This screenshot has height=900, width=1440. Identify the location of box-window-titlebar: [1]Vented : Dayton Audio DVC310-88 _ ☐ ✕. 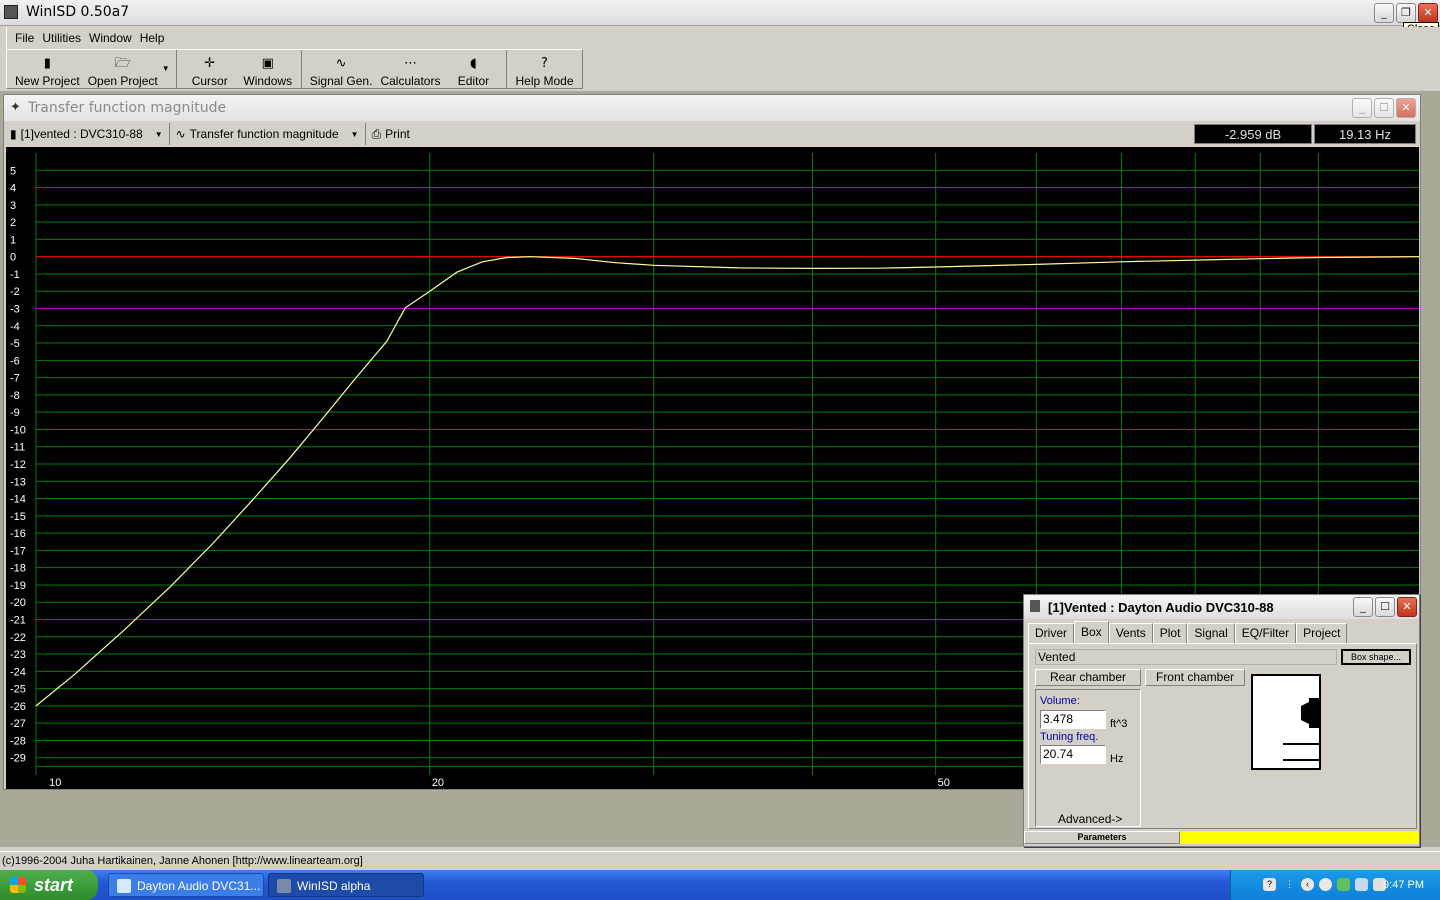
(1221, 607).